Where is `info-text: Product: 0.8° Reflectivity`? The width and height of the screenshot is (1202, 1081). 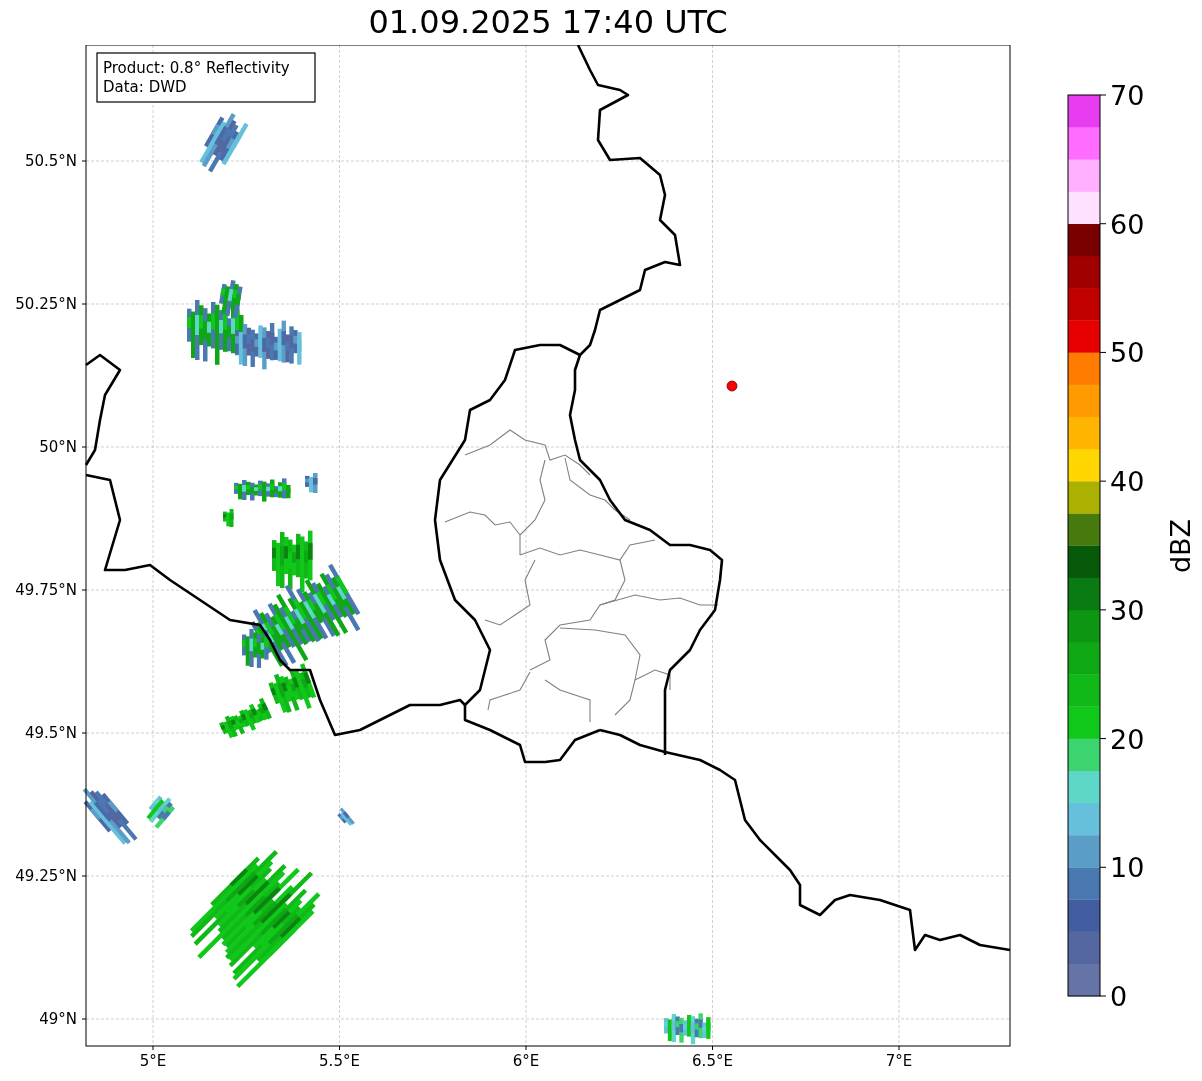 info-text: Product: 0.8° Reflectivity is located at coordinates (196, 68).